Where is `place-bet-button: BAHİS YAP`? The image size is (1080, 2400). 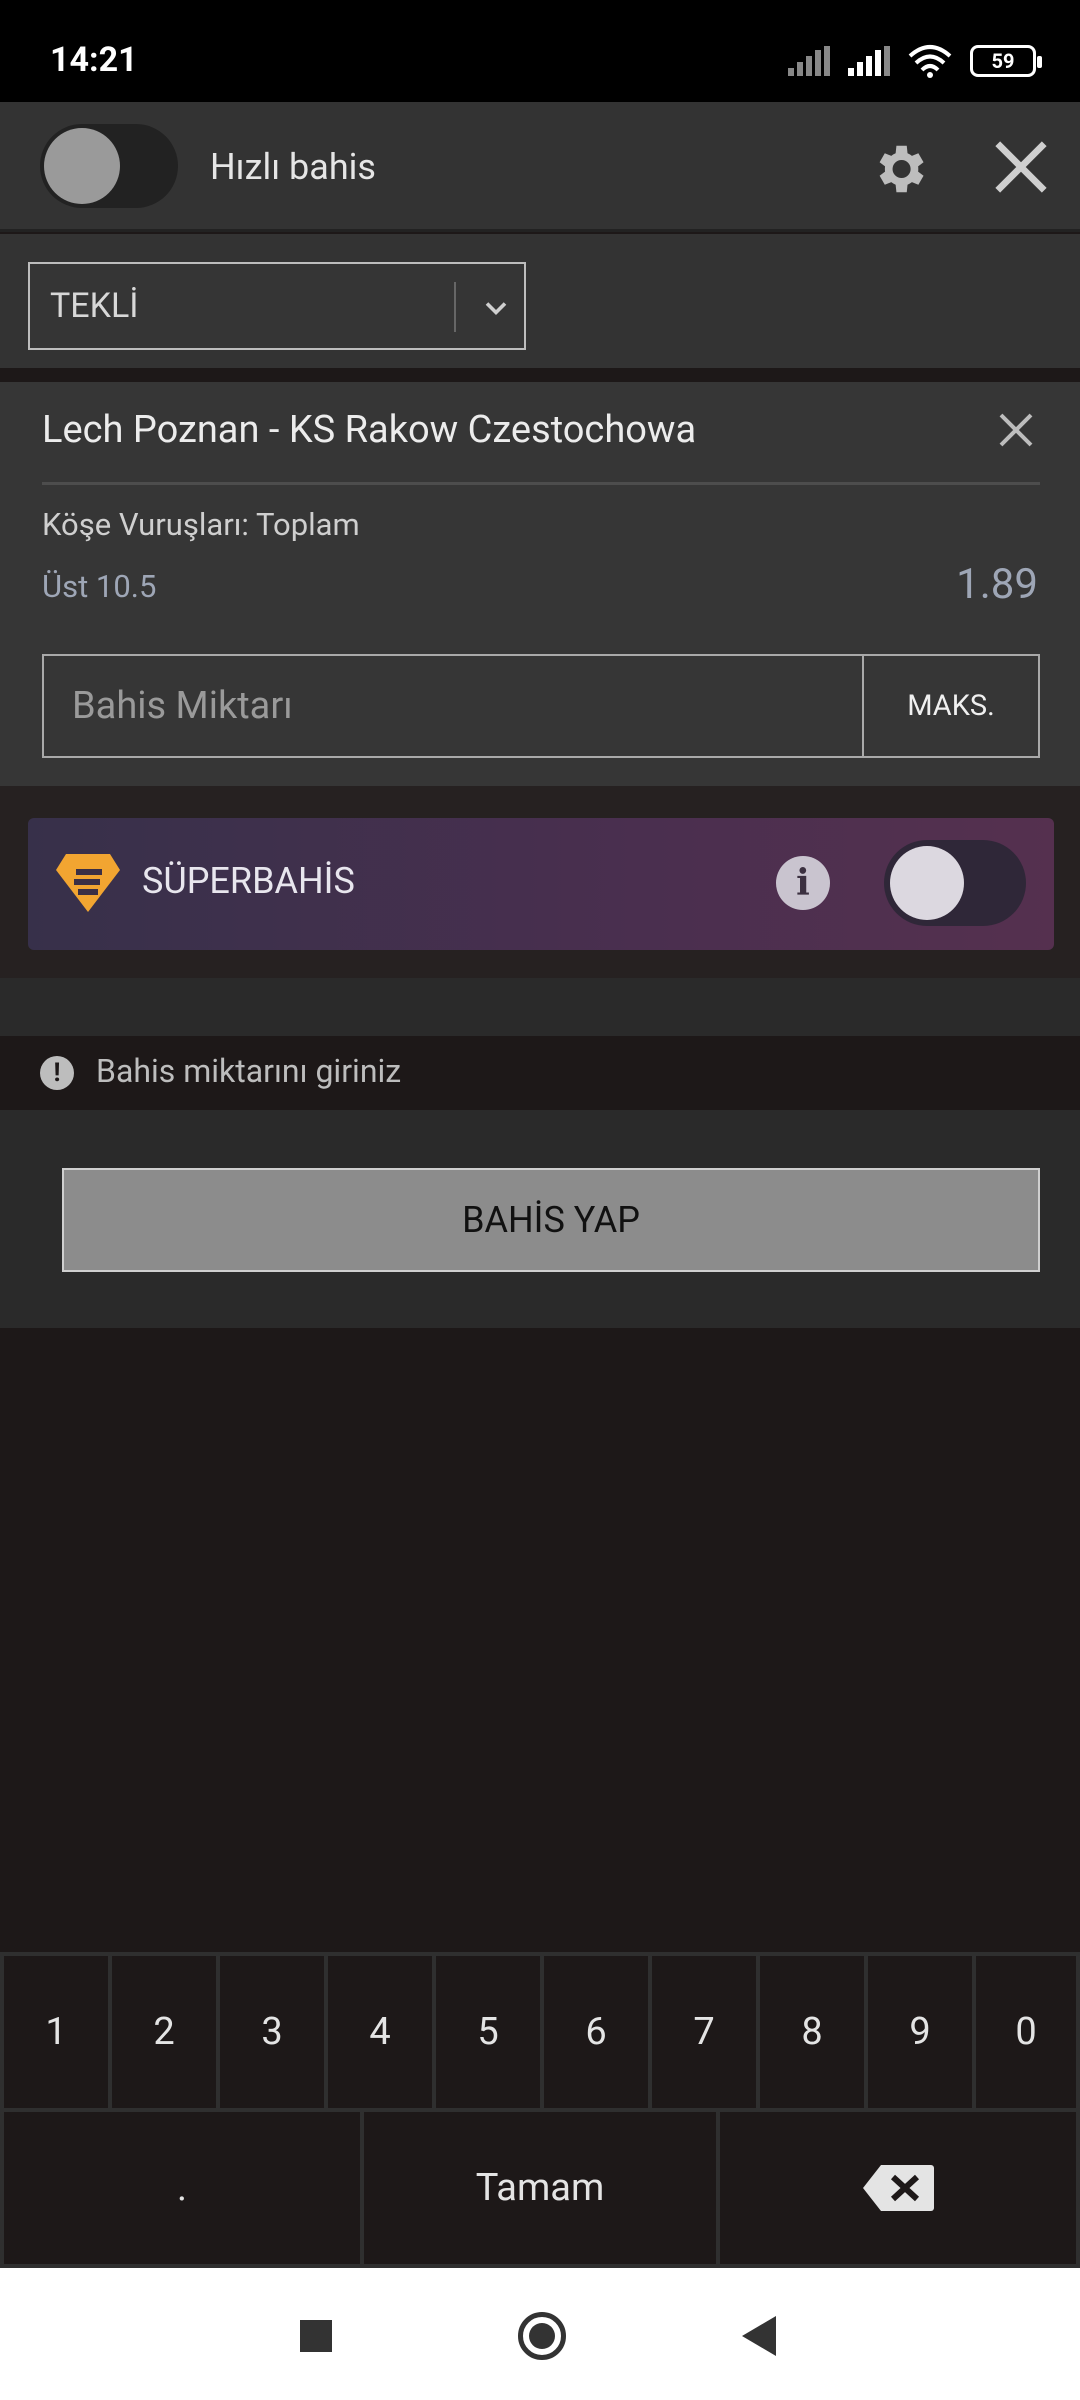
place-bet-button: BAHİS YAP is located at coordinates (551, 1220).